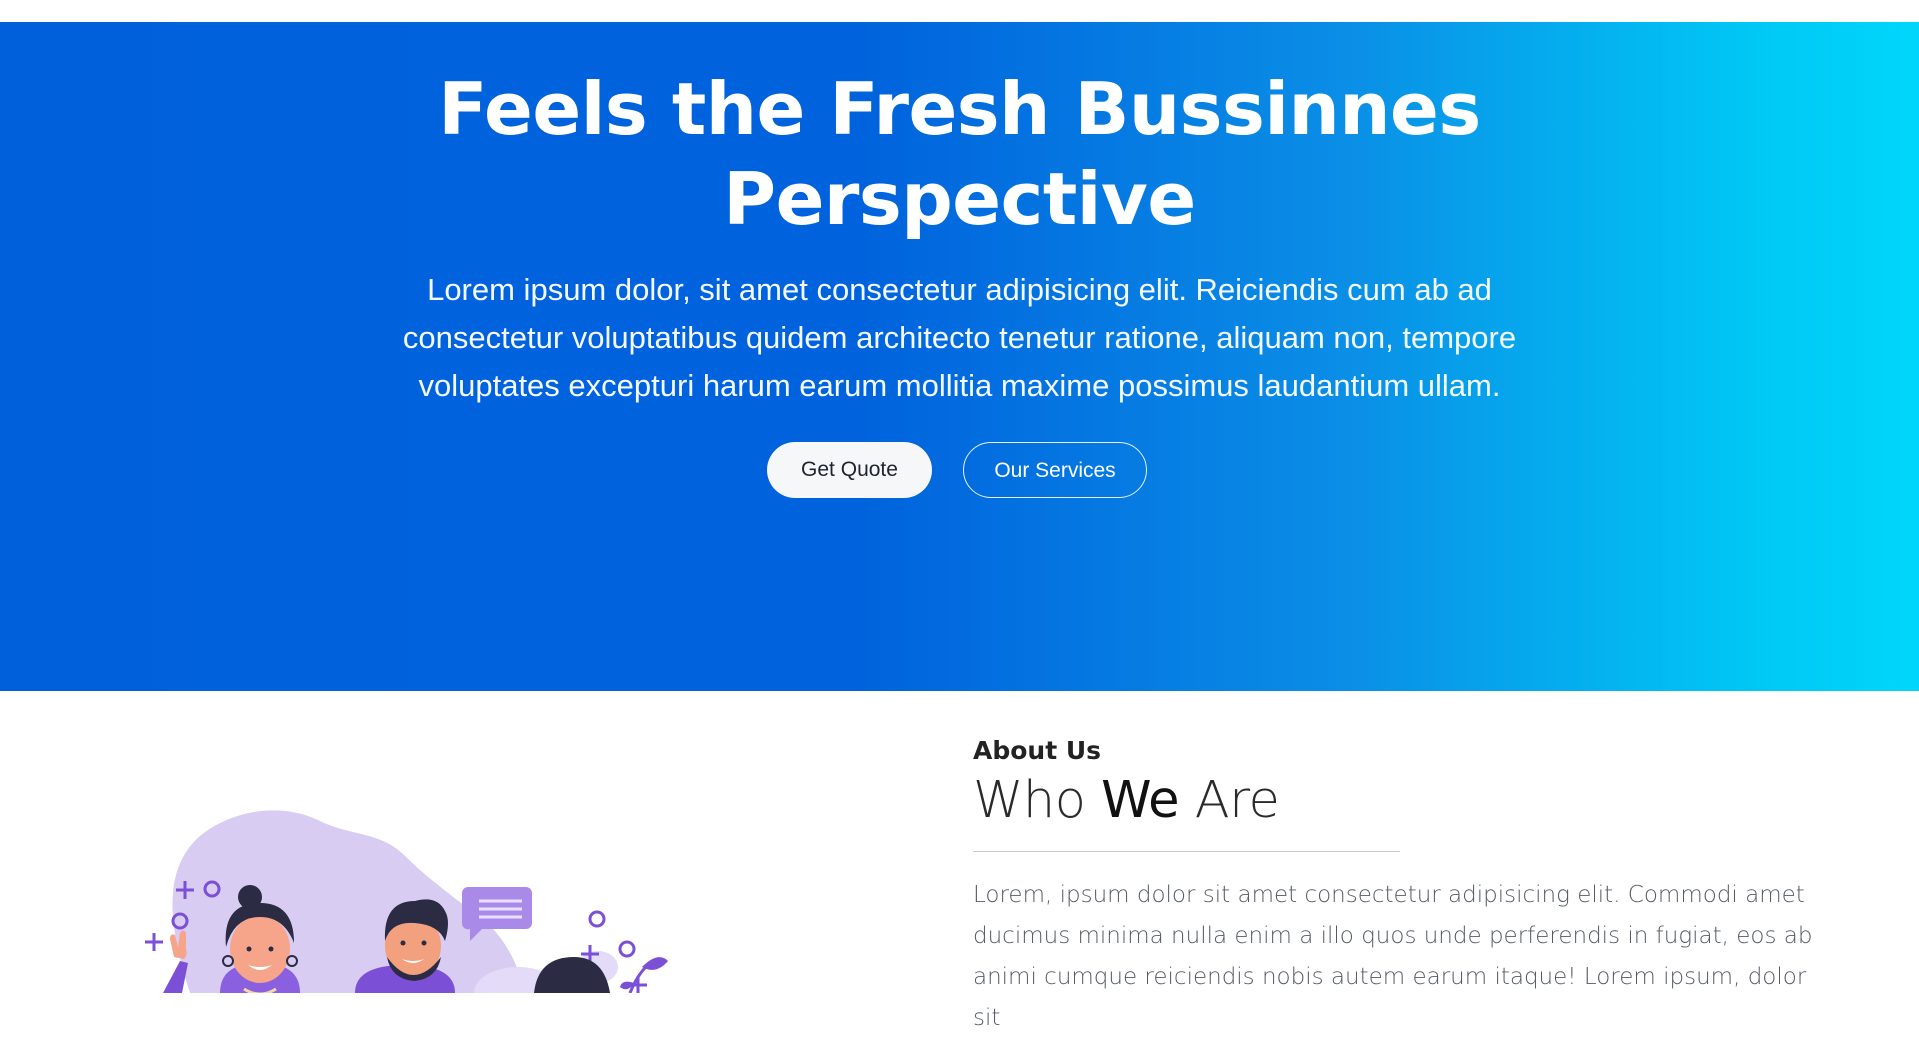 Image resolution: width=1919 pixels, height=1039 pixels. I want to click on about-heading: Who We Are, so click(1126, 800).